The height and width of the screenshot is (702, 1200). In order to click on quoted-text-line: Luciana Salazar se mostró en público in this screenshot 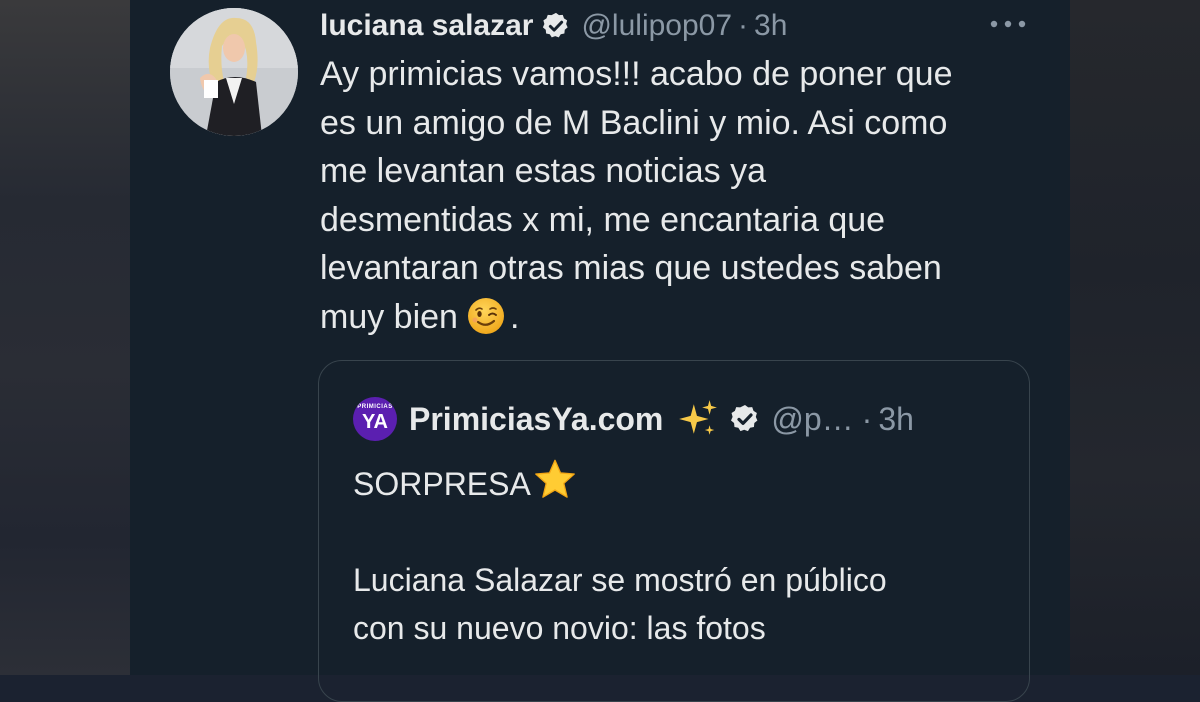, I will do `click(620, 580)`.